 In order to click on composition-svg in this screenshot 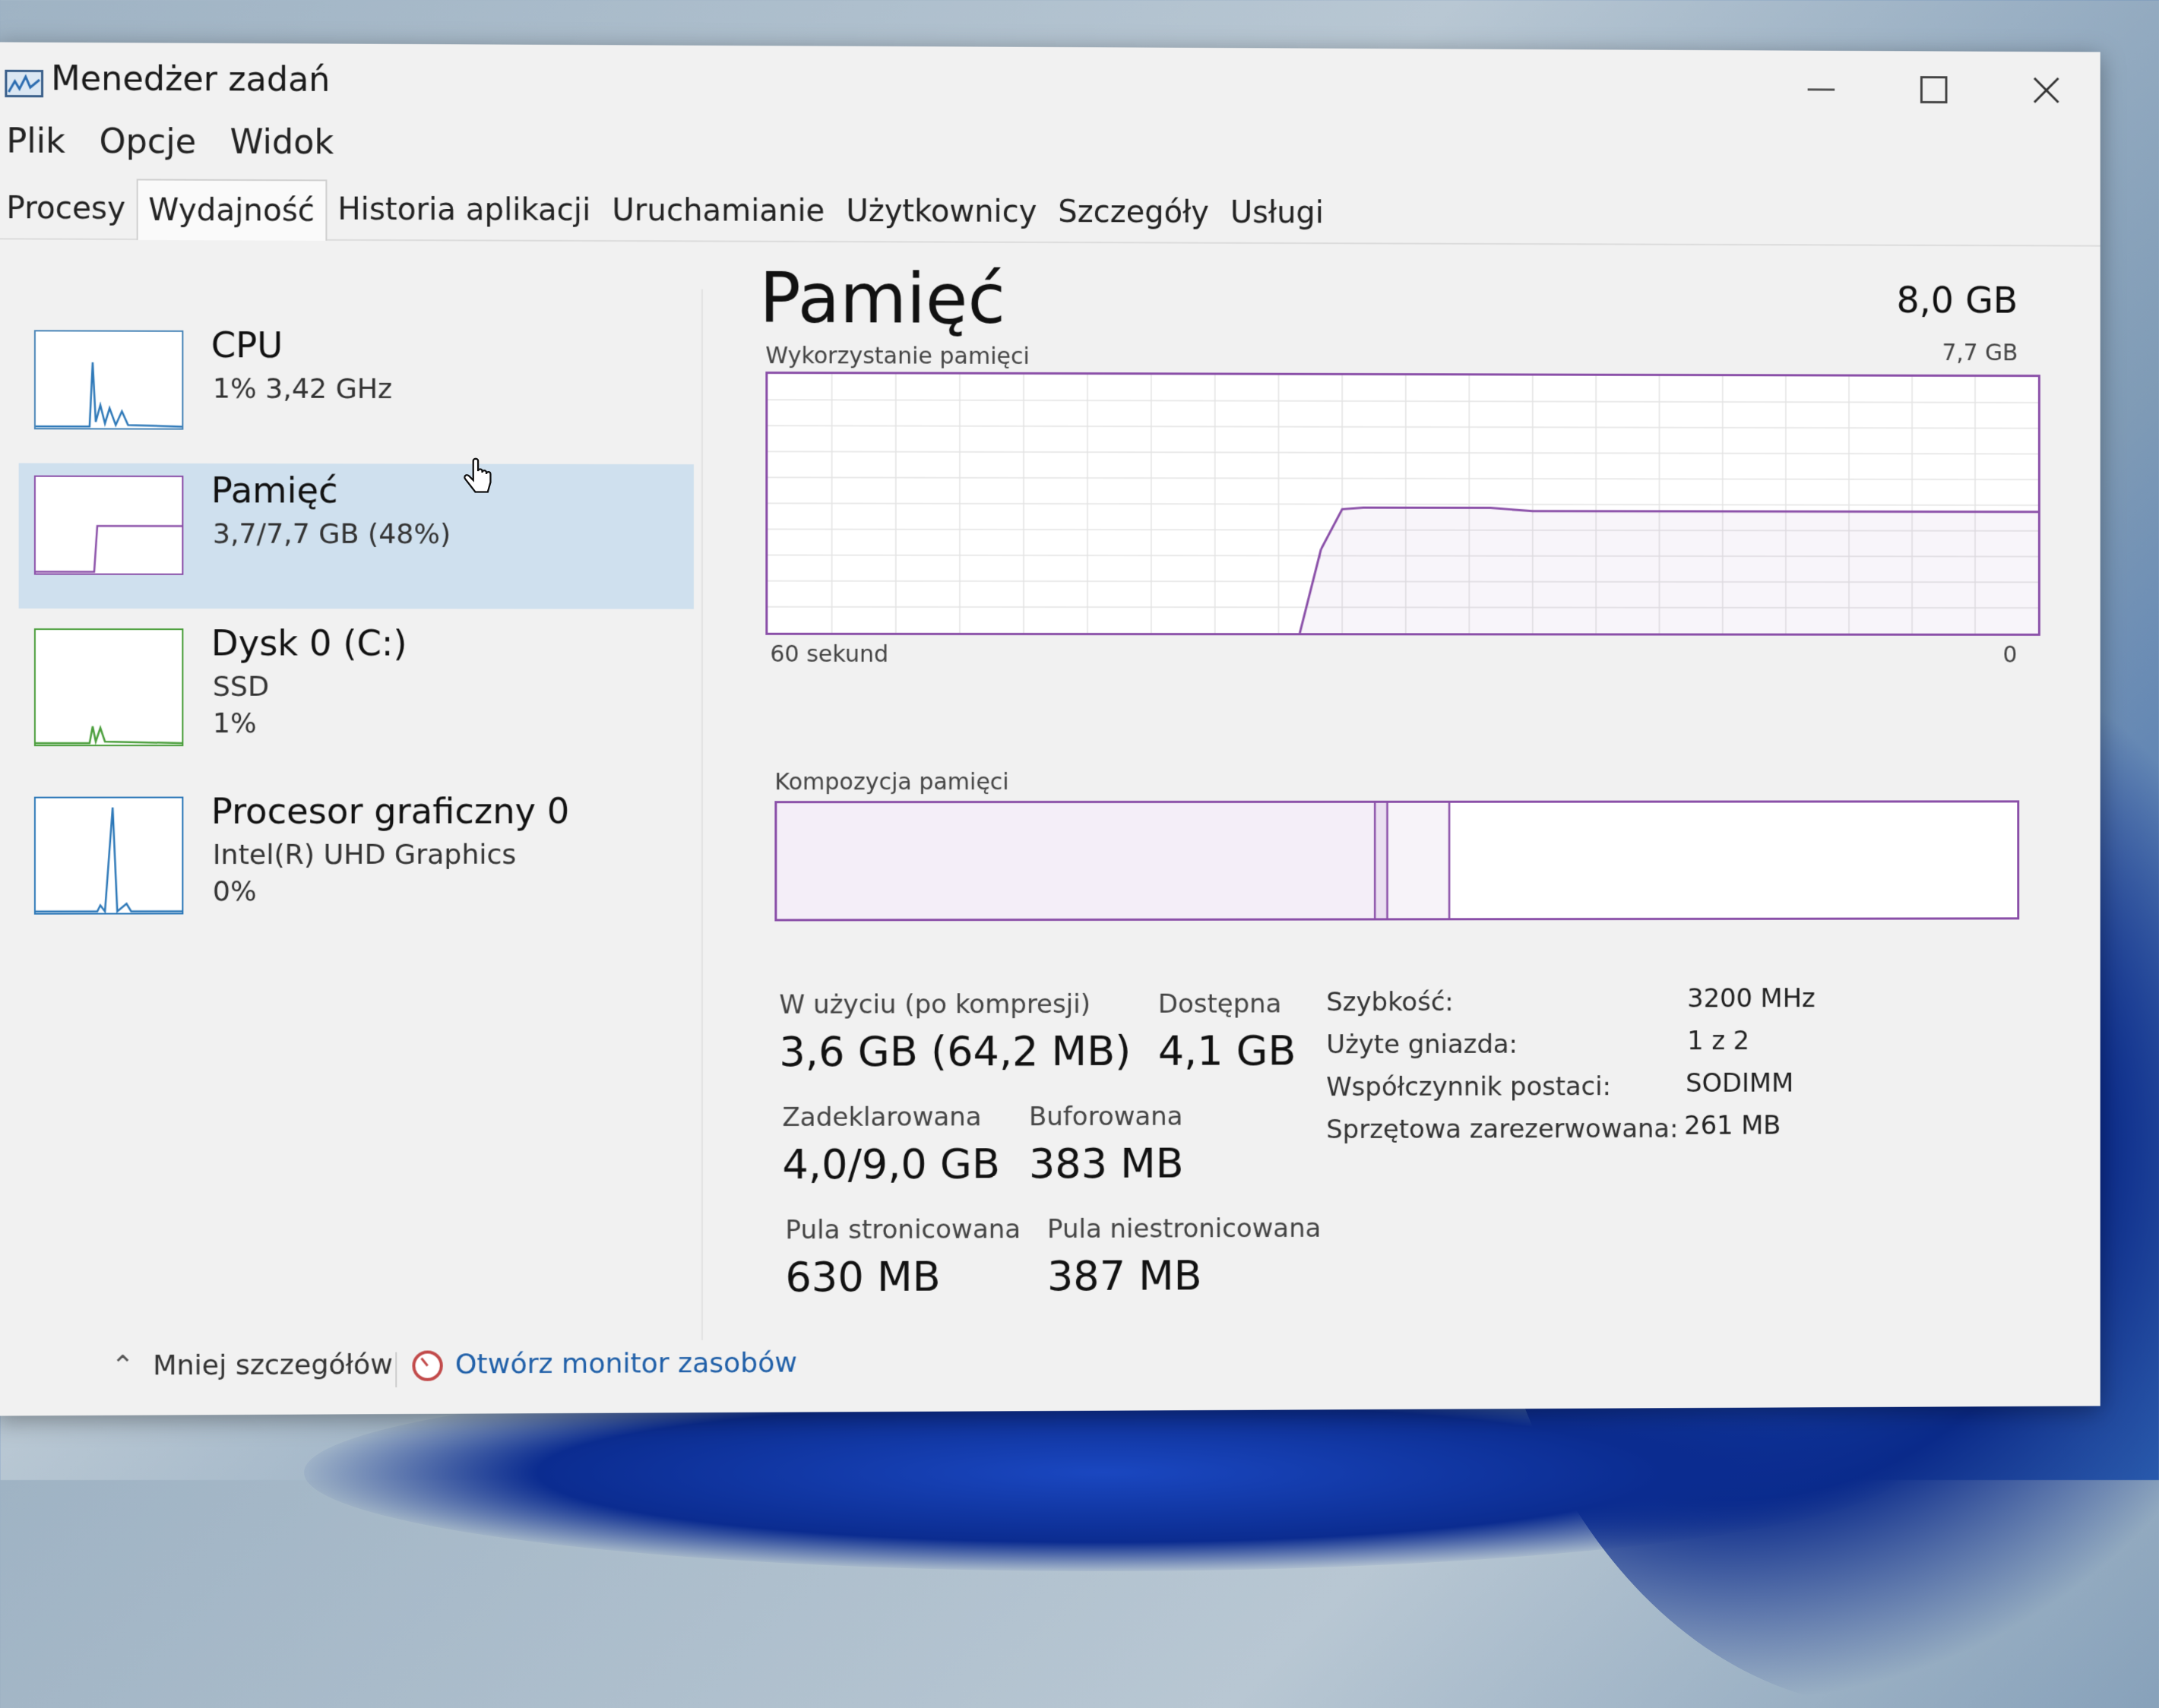, I will do `click(1397, 860)`.